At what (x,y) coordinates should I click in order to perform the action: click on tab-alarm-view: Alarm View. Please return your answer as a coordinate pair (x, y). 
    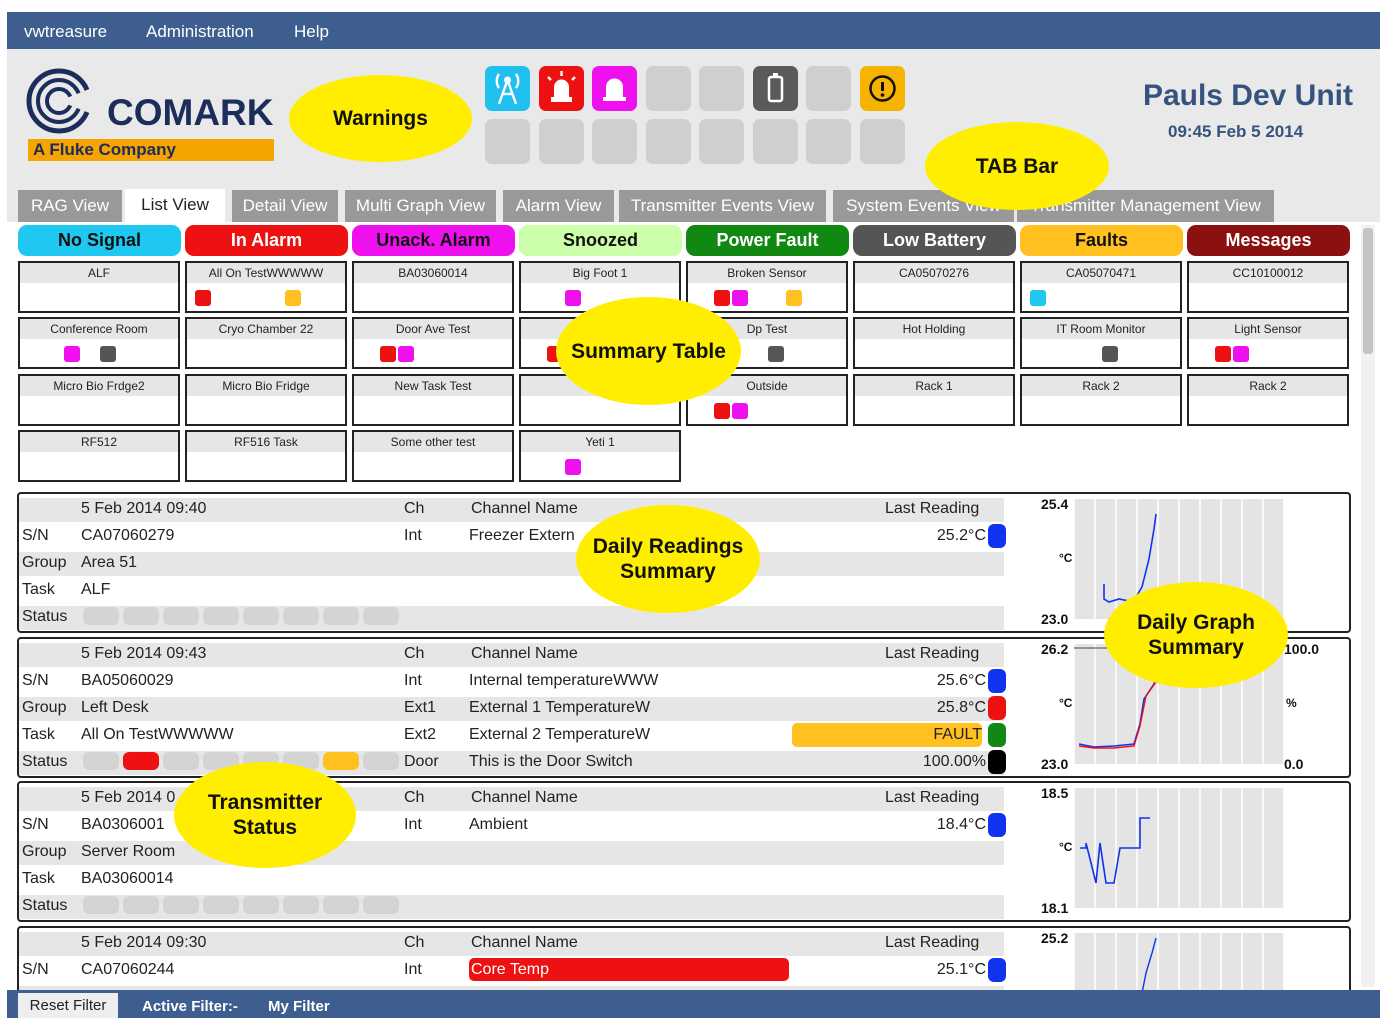
    Looking at the image, I should click on (558, 206).